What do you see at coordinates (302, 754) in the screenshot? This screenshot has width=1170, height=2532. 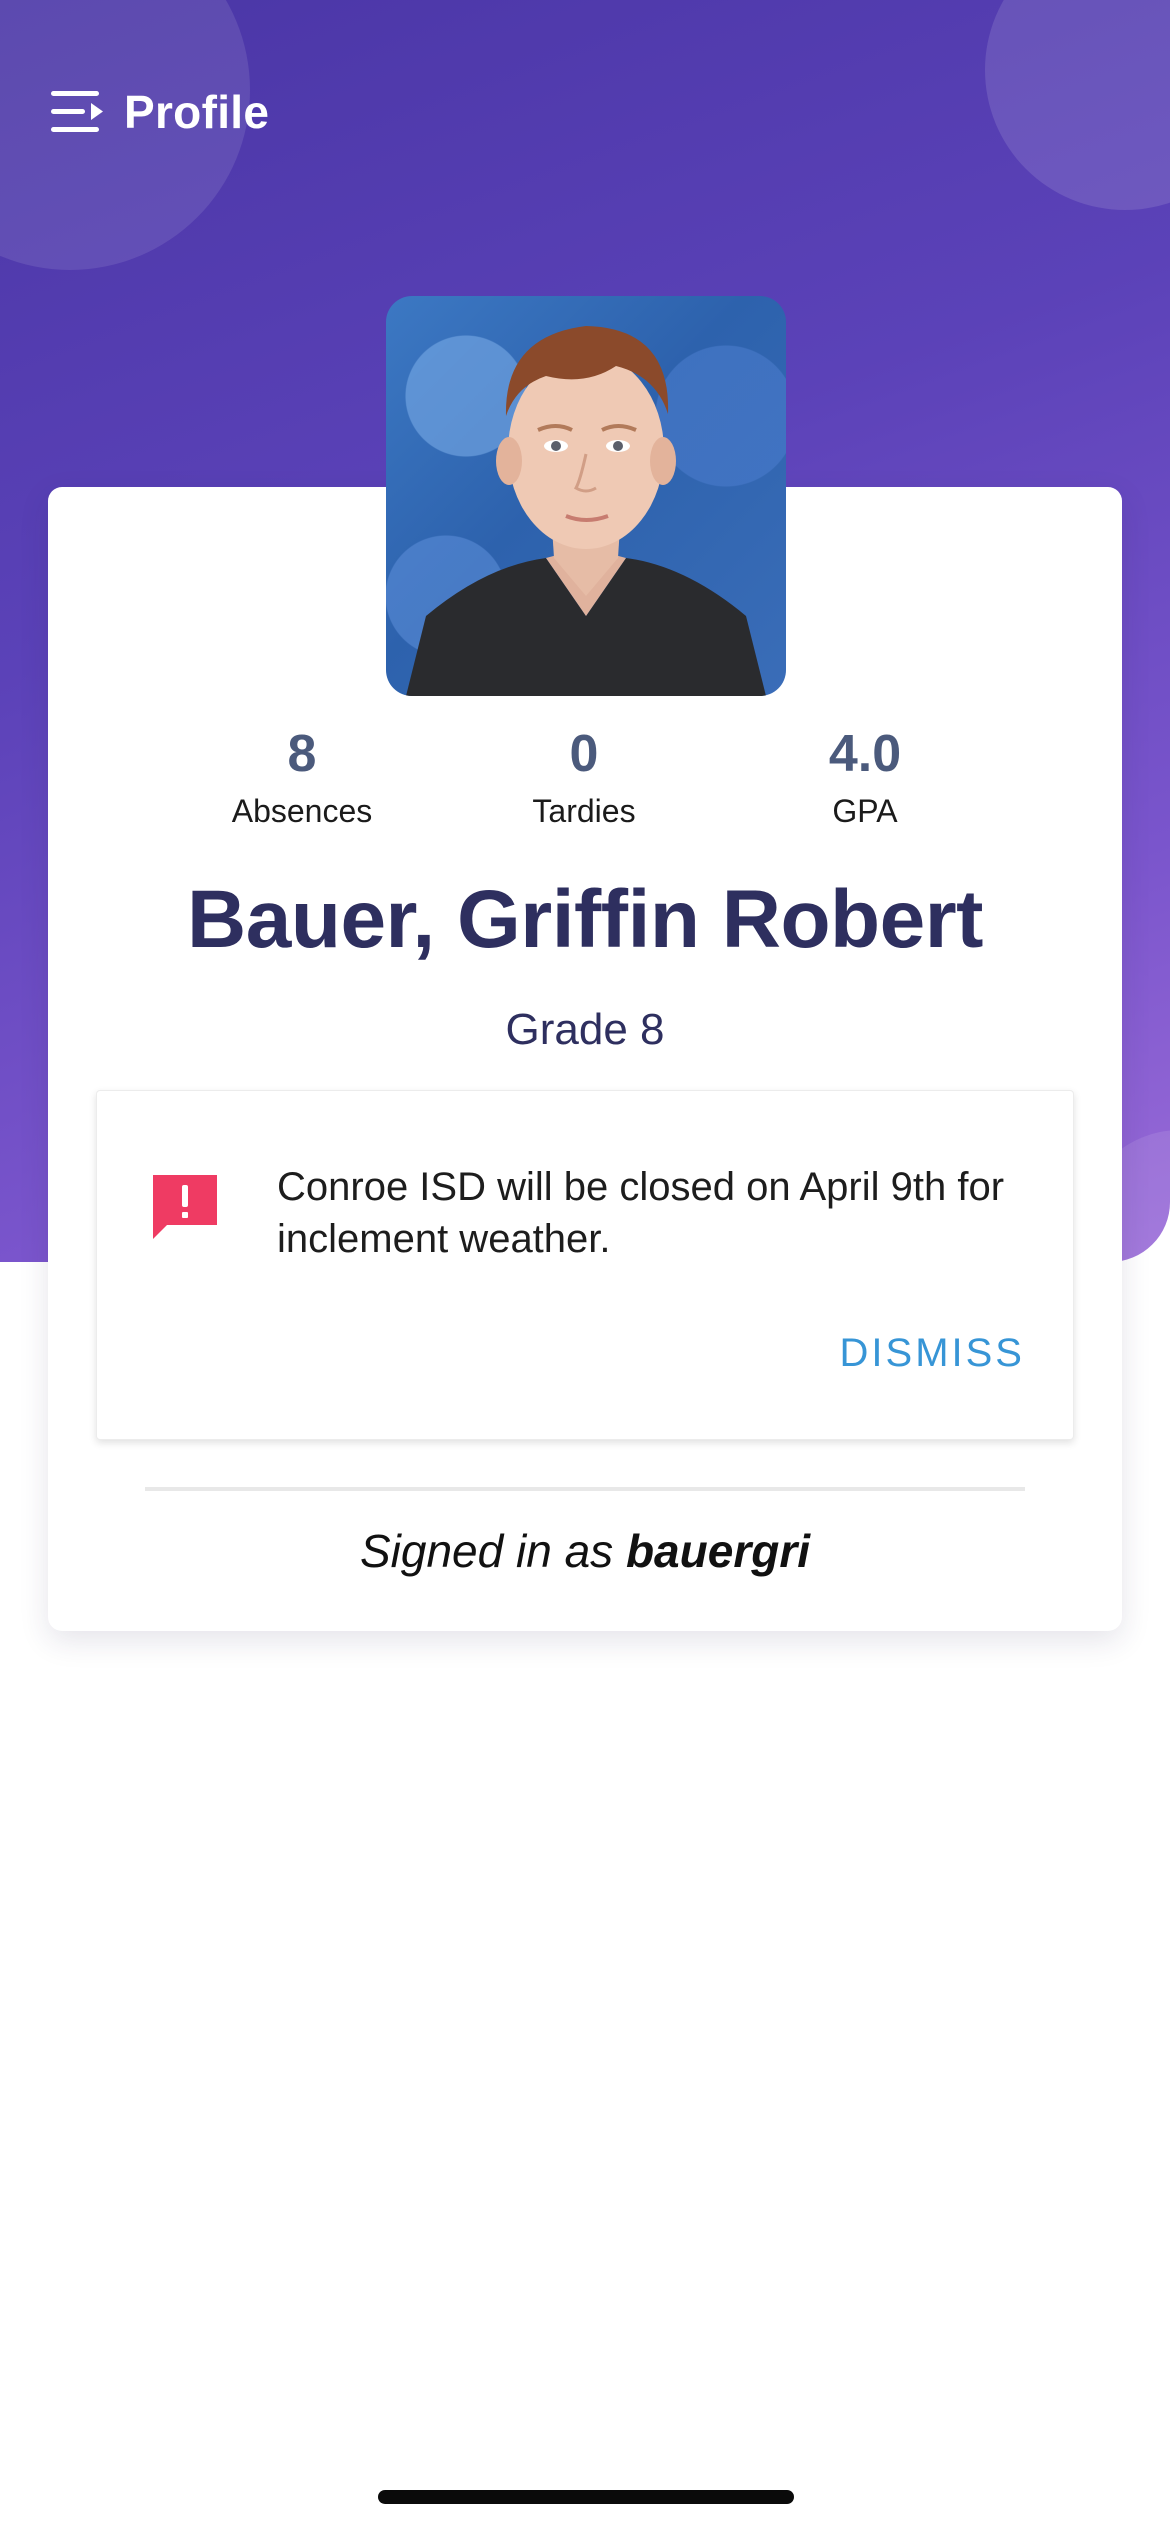 I see `stat-value: 8` at bounding box center [302, 754].